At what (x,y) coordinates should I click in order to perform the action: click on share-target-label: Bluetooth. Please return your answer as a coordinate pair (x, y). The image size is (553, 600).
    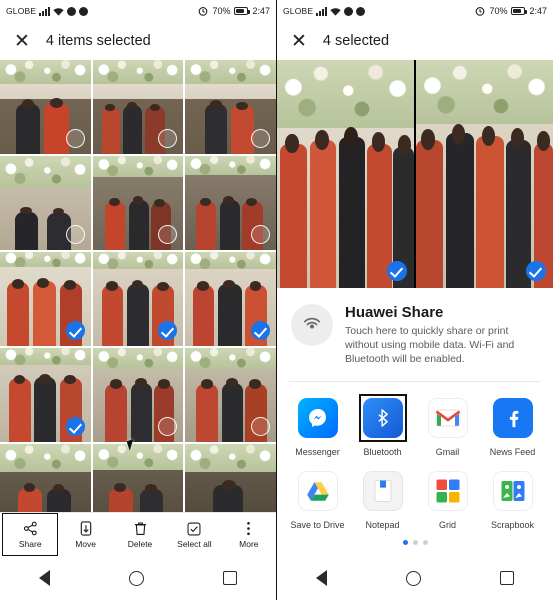
    Looking at the image, I should click on (382, 451).